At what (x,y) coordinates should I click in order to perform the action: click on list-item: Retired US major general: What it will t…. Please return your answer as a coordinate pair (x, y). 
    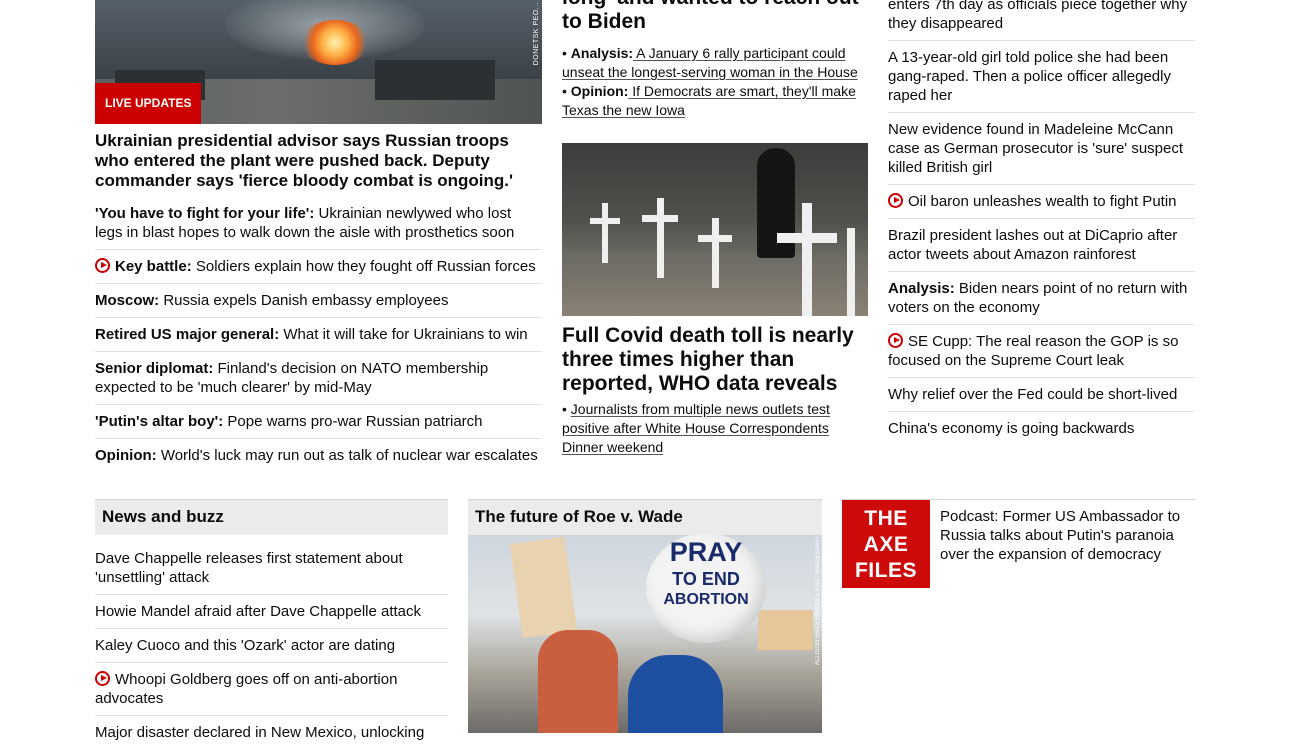
    Looking at the image, I should click on (318, 334).